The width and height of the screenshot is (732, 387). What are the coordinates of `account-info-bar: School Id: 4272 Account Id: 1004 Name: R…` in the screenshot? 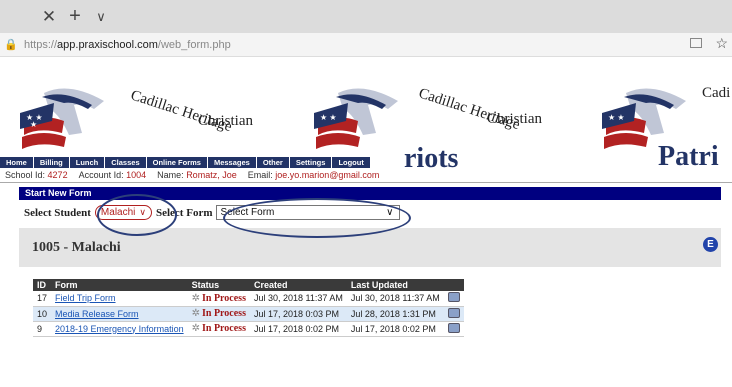 It's located at (366, 175).